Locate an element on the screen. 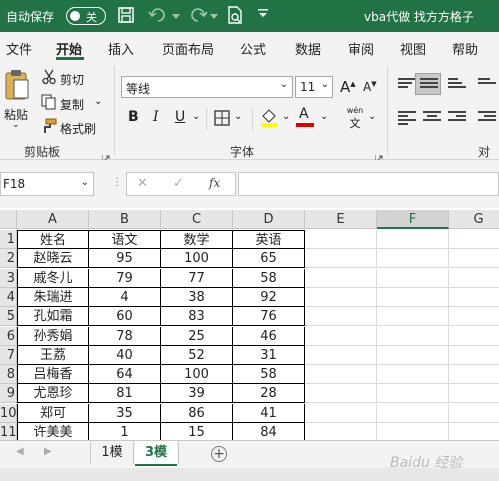  cell-e5 is located at coordinates (341, 317).